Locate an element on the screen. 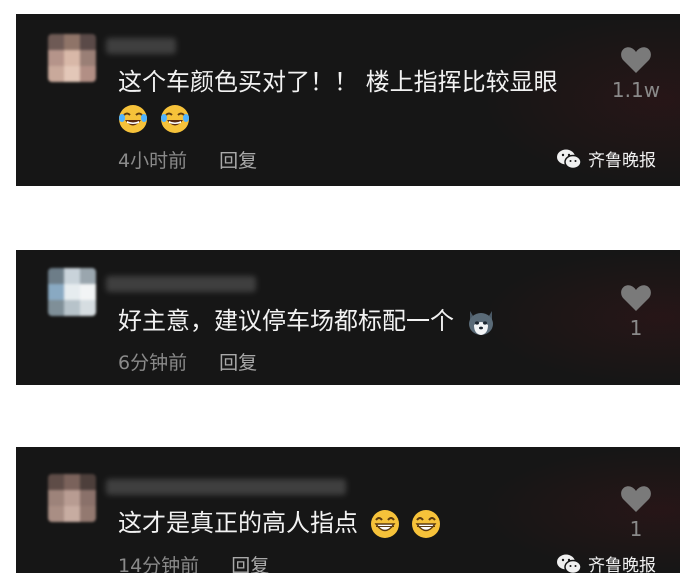 Image resolution: width=680 pixels, height=573 pixels. comment-emoji-line is located at coordinates (154, 118).